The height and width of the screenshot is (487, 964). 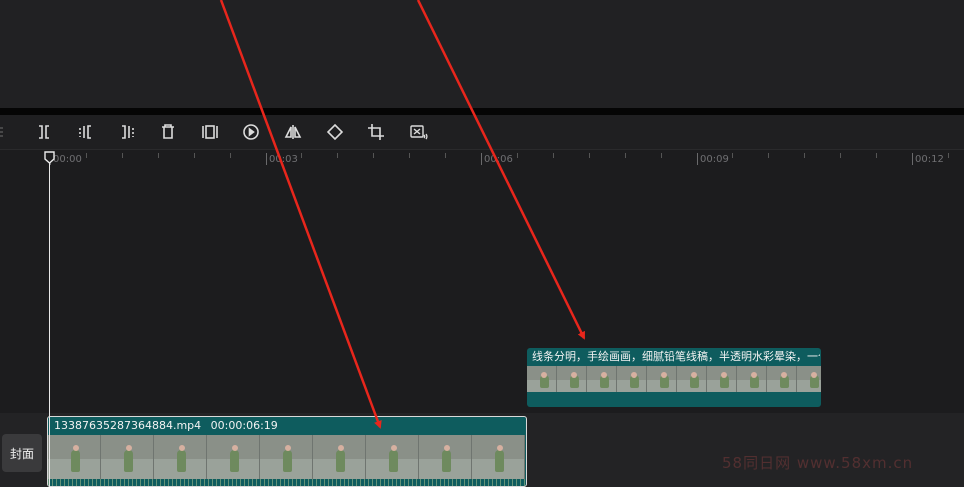 I want to click on ruler-label: 00:12, so click(x=929, y=159).